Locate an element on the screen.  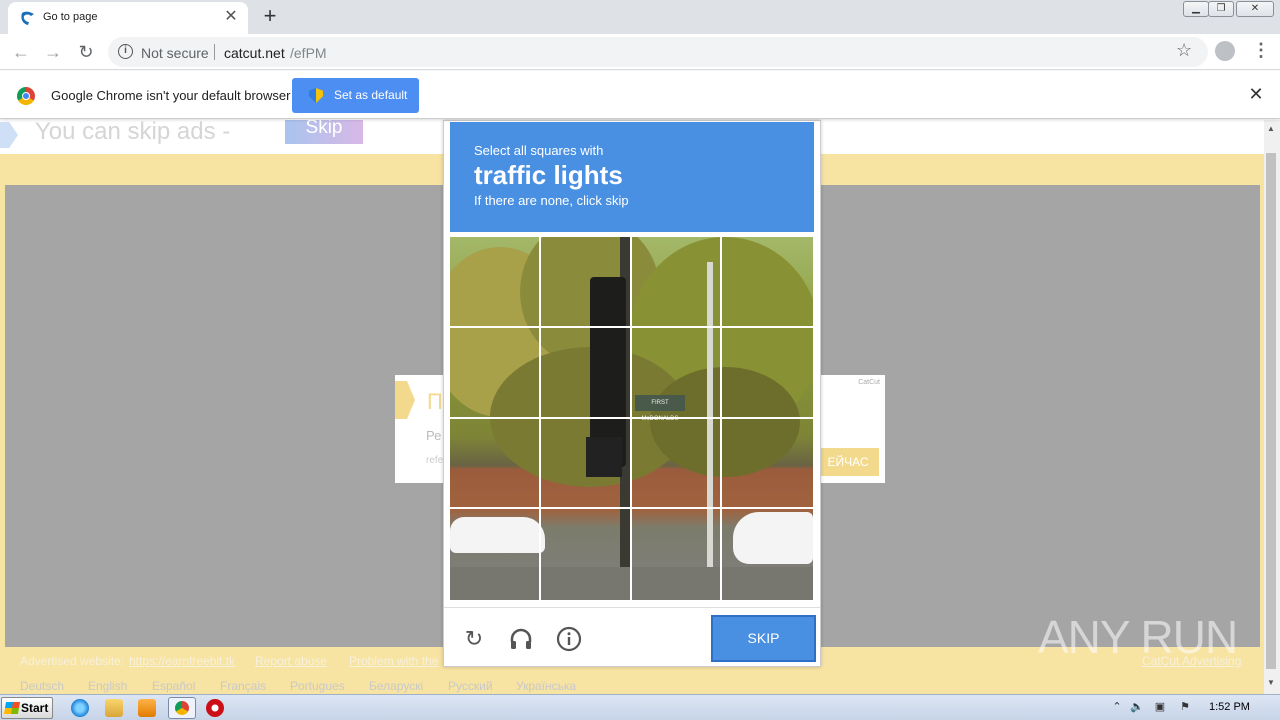
problem-link: Problem with the is located at coordinates (393, 661).